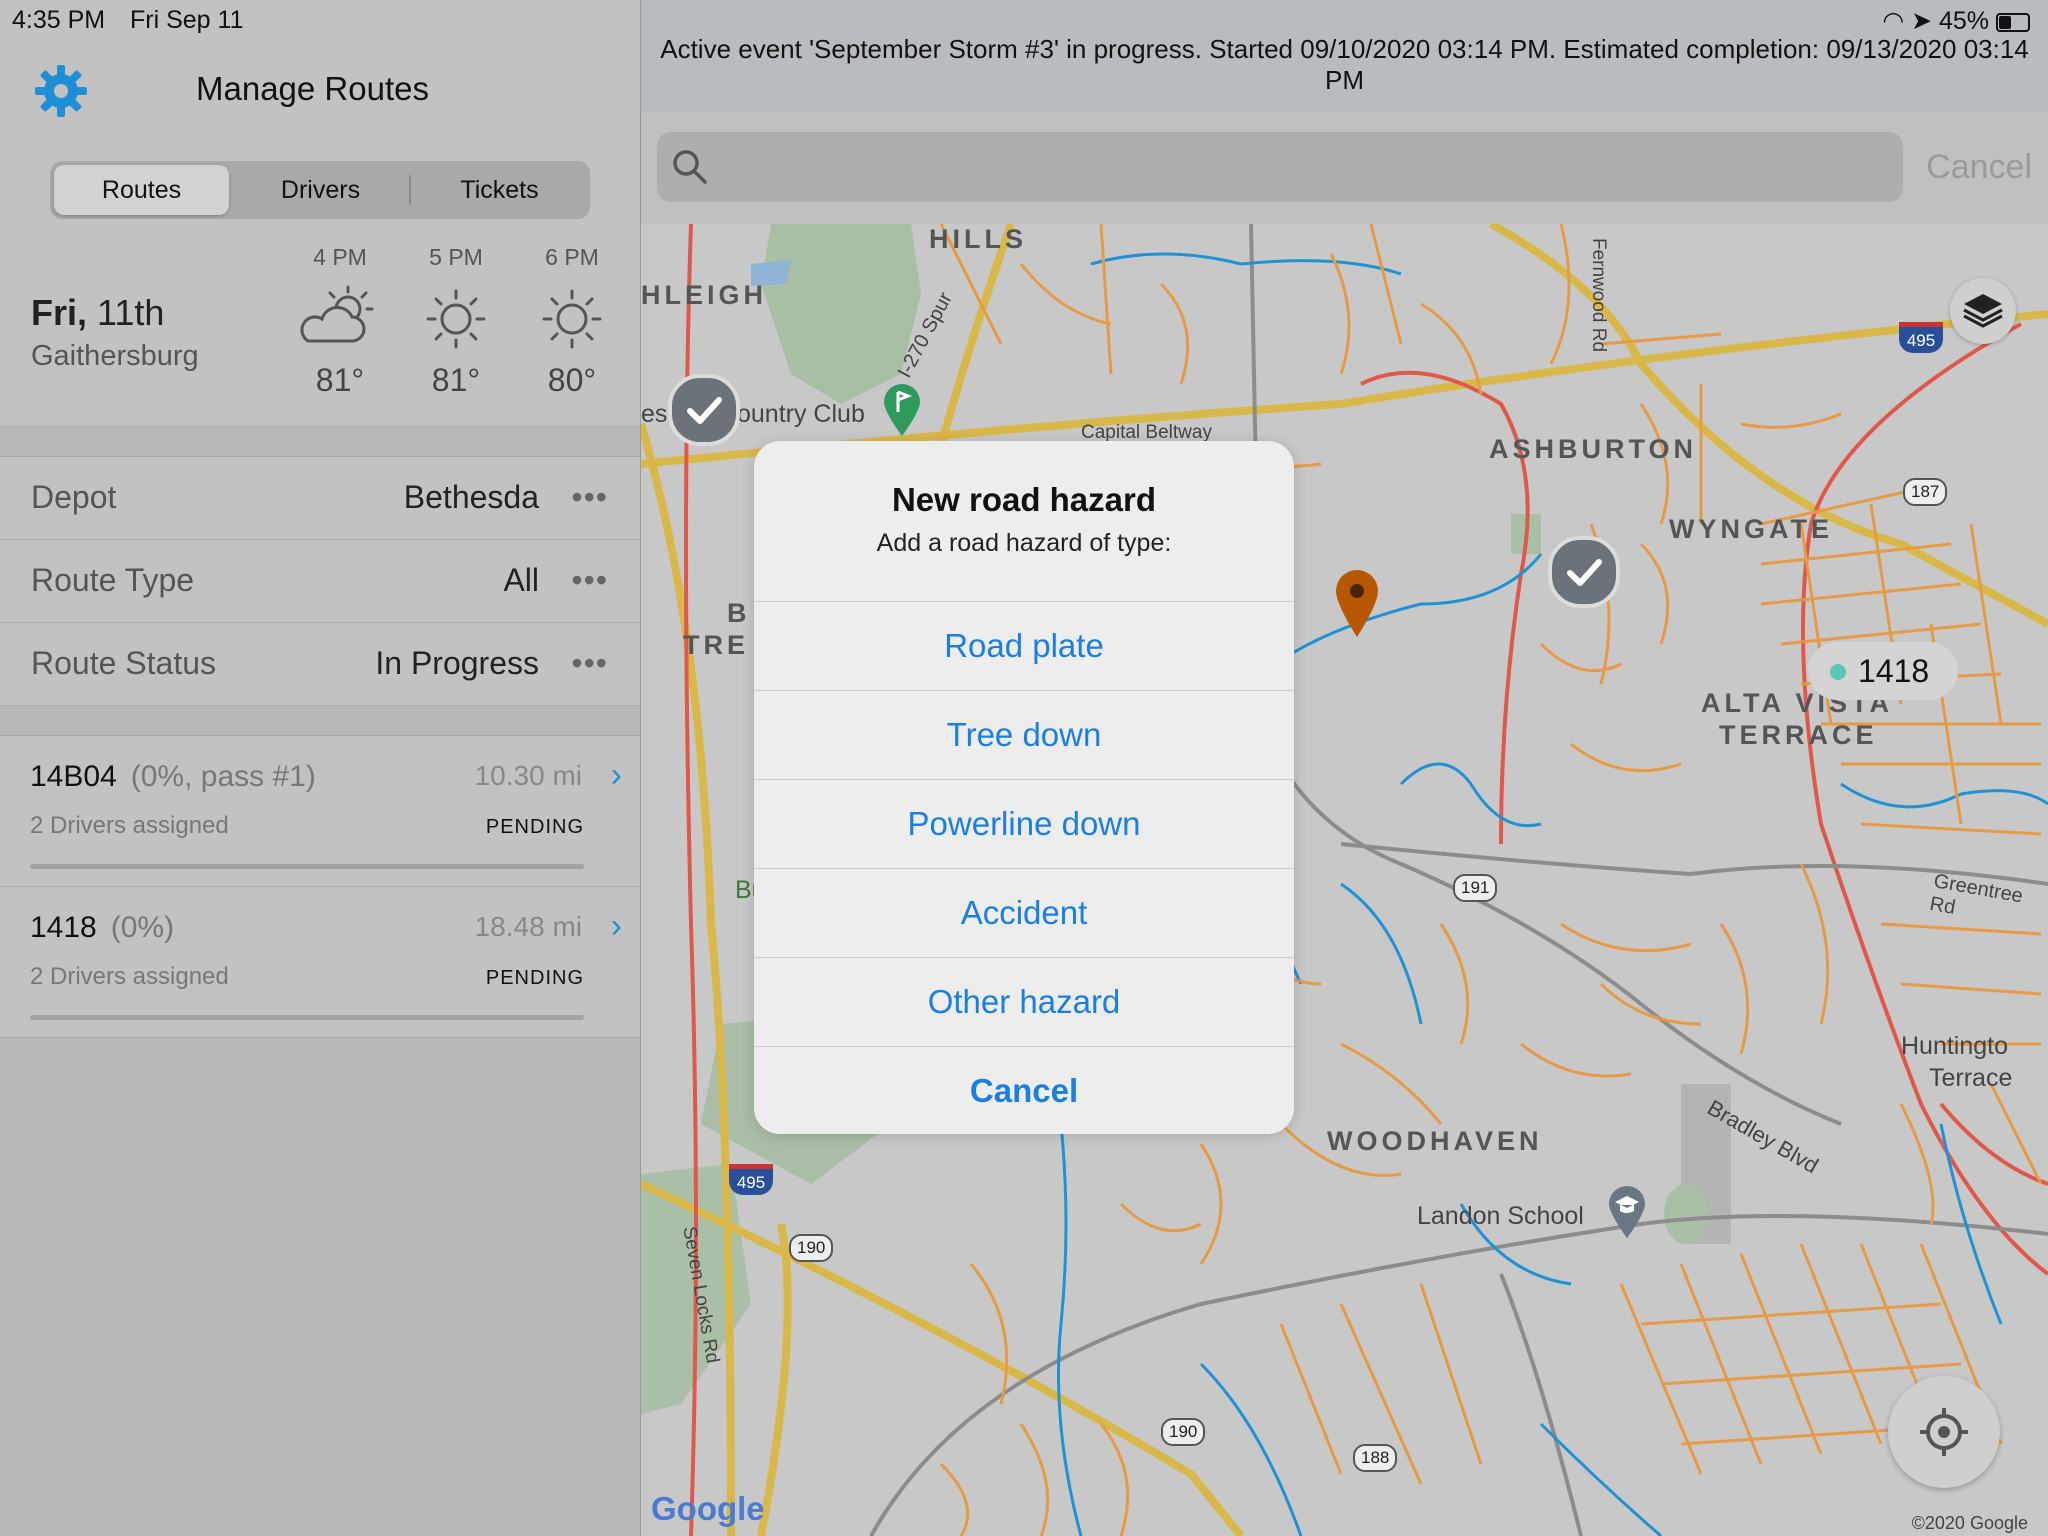  Describe the element at coordinates (340, 257) in the screenshot. I see `forecast-time: 4 PM` at that location.